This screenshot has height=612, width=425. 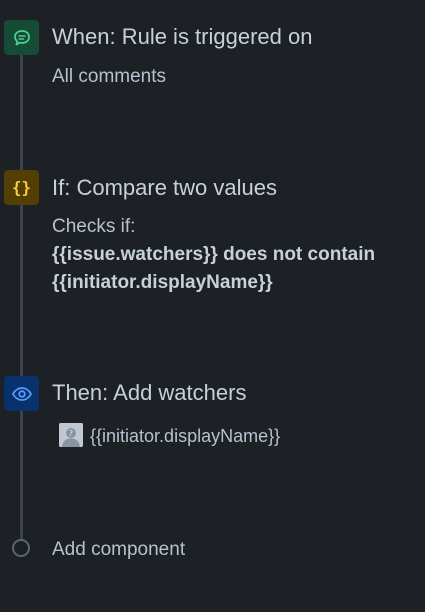 What do you see at coordinates (185, 436) in the screenshot?
I see `watcher-name: {{initiator.displayName}}` at bounding box center [185, 436].